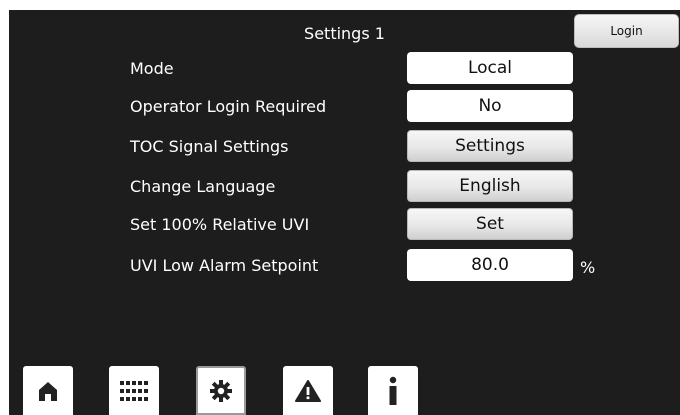 This screenshot has width=680, height=415. I want to click on uvi-low-alarm-setpoint-field: 80.0, so click(490, 265).